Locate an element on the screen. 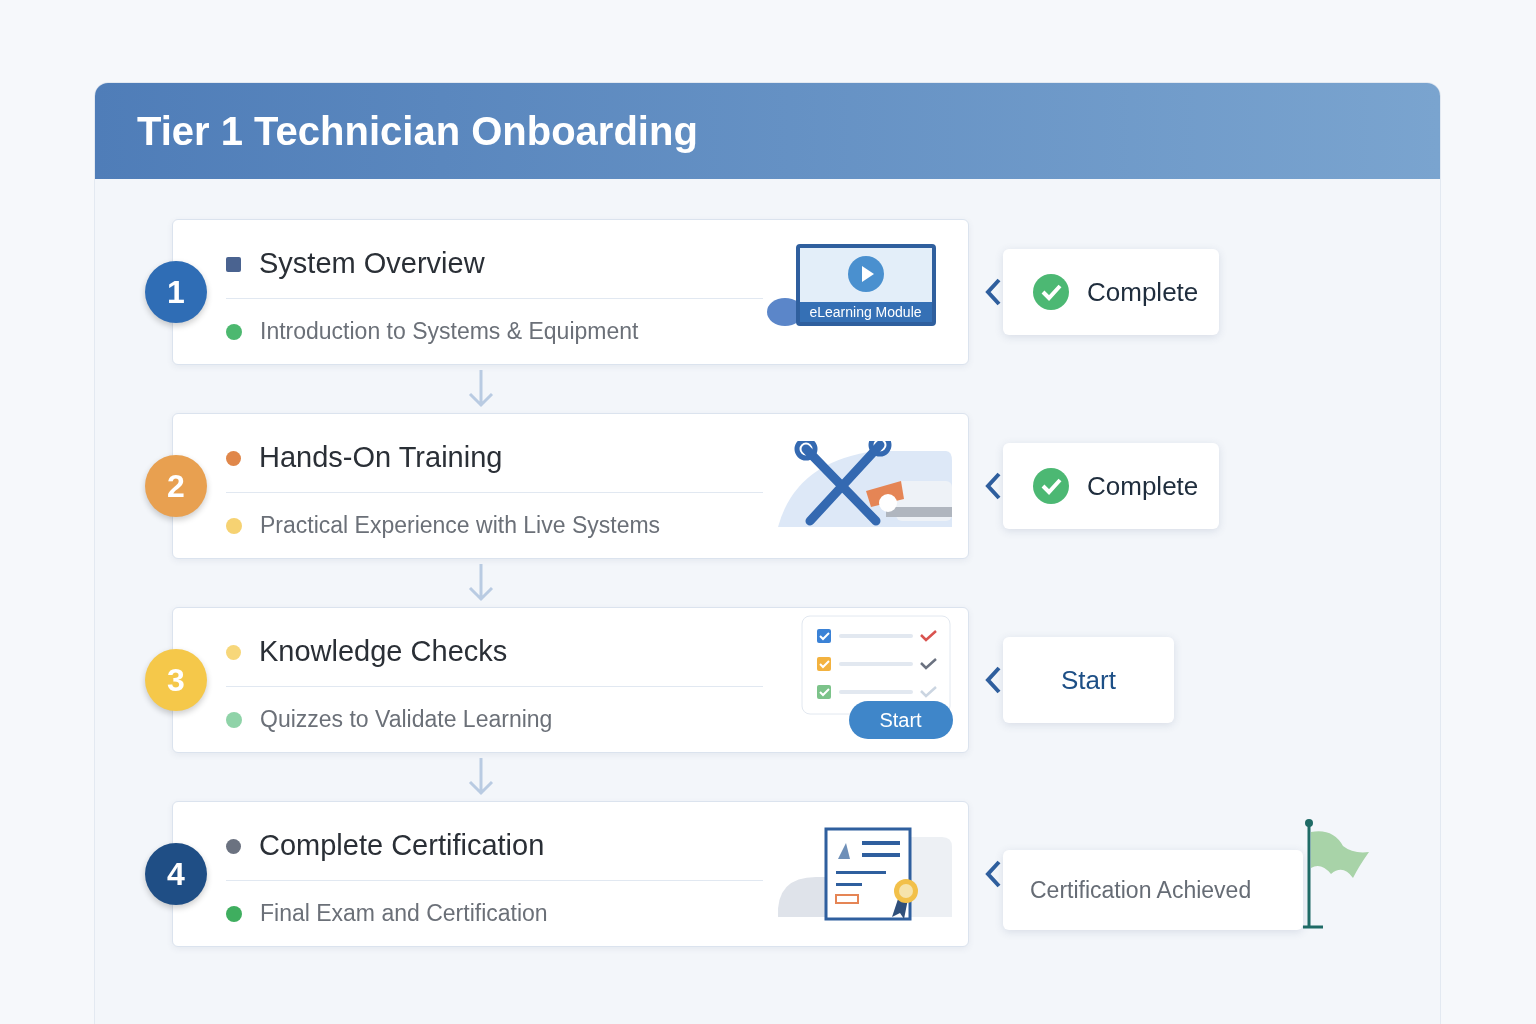 This screenshot has width=1536, height=1024. step-title: System Overview is located at coordinates (372, 264).